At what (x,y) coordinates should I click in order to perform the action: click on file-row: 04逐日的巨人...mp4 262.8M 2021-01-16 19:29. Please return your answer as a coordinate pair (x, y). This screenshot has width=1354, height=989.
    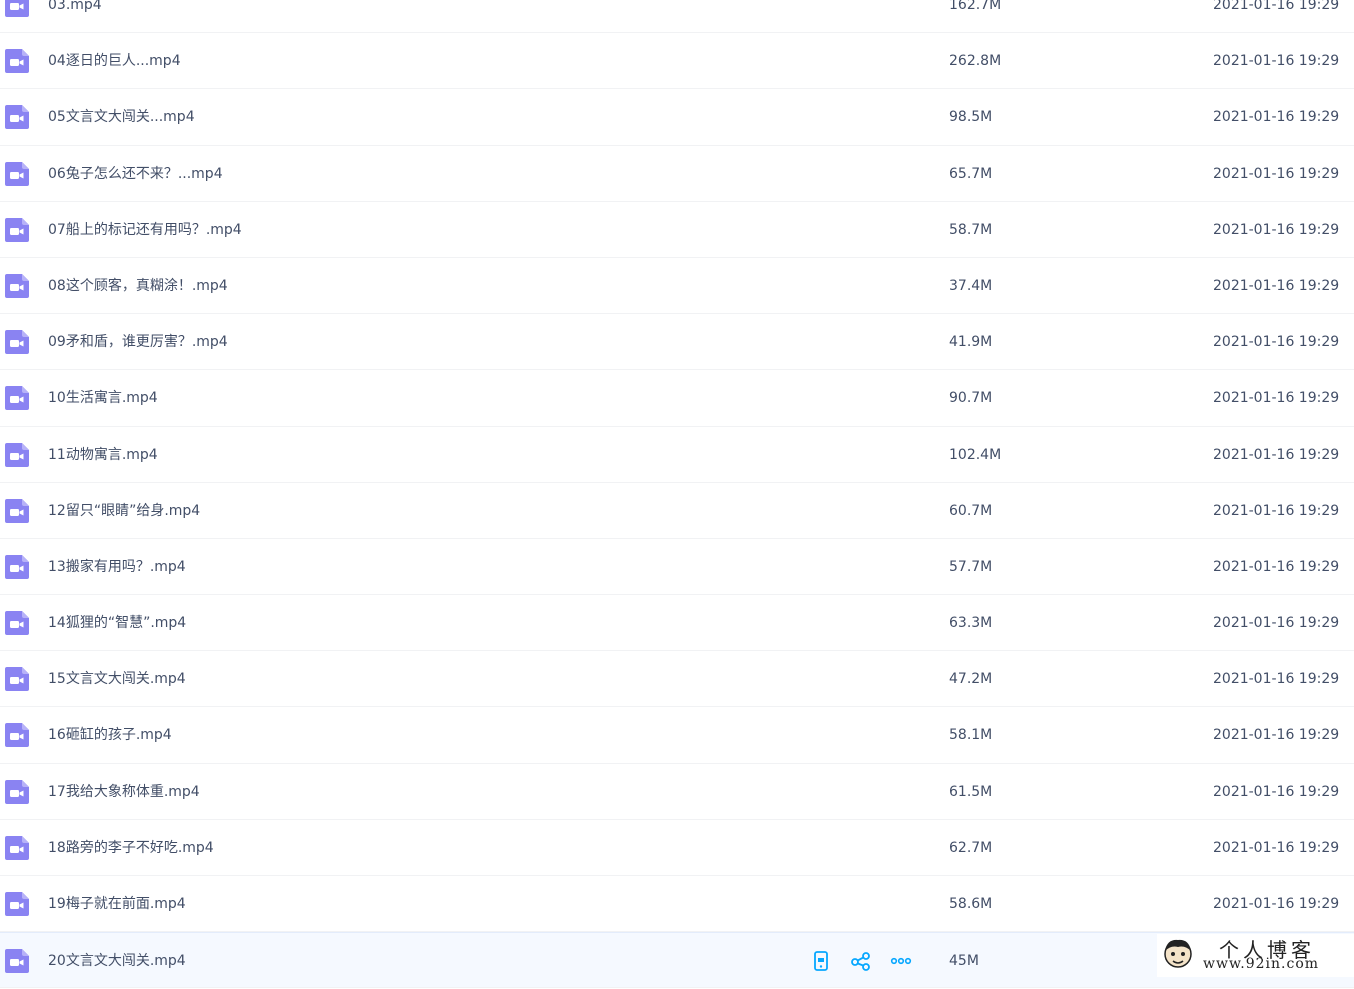
    Looking at the image, I should click on (677, 61).